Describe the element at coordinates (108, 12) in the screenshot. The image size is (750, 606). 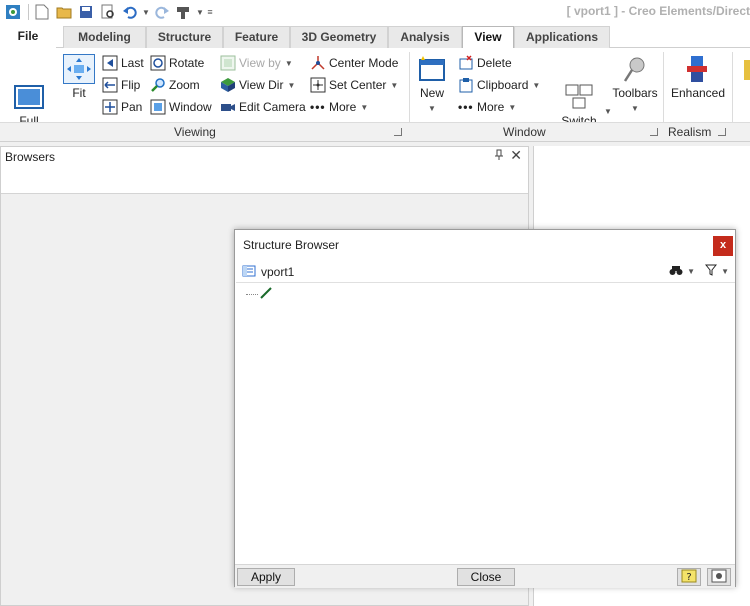
I see `print-preview-icon` at that location.